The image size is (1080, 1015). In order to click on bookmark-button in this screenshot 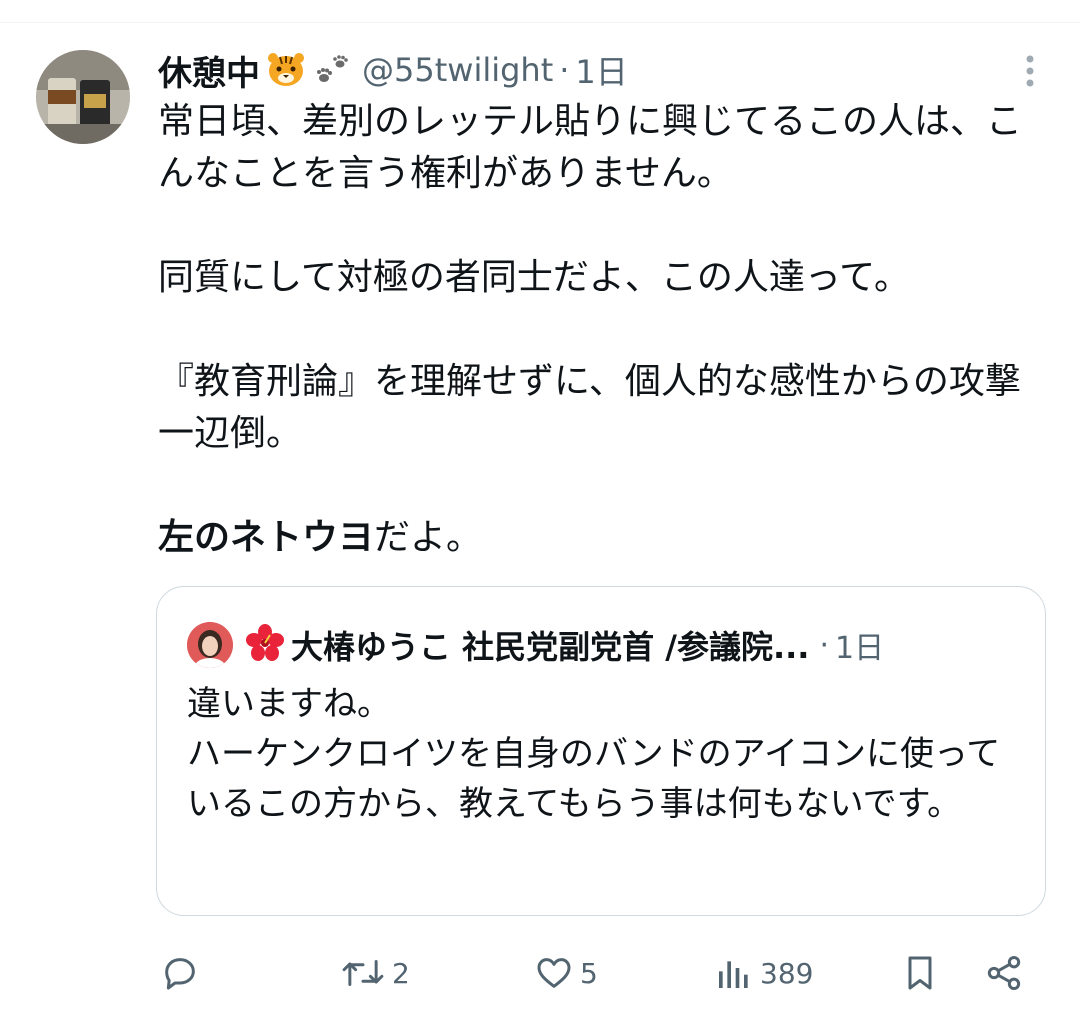, I will do `click(920, 973)`.